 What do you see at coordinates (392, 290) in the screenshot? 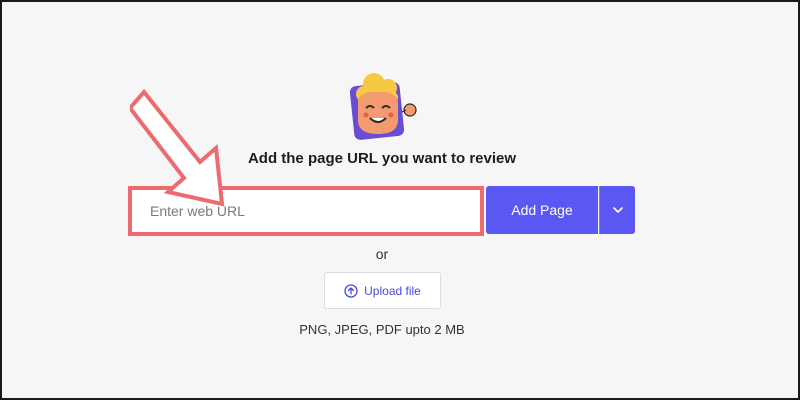
I see `upload-file-label: Upload file` at bounding box center [392, 290].